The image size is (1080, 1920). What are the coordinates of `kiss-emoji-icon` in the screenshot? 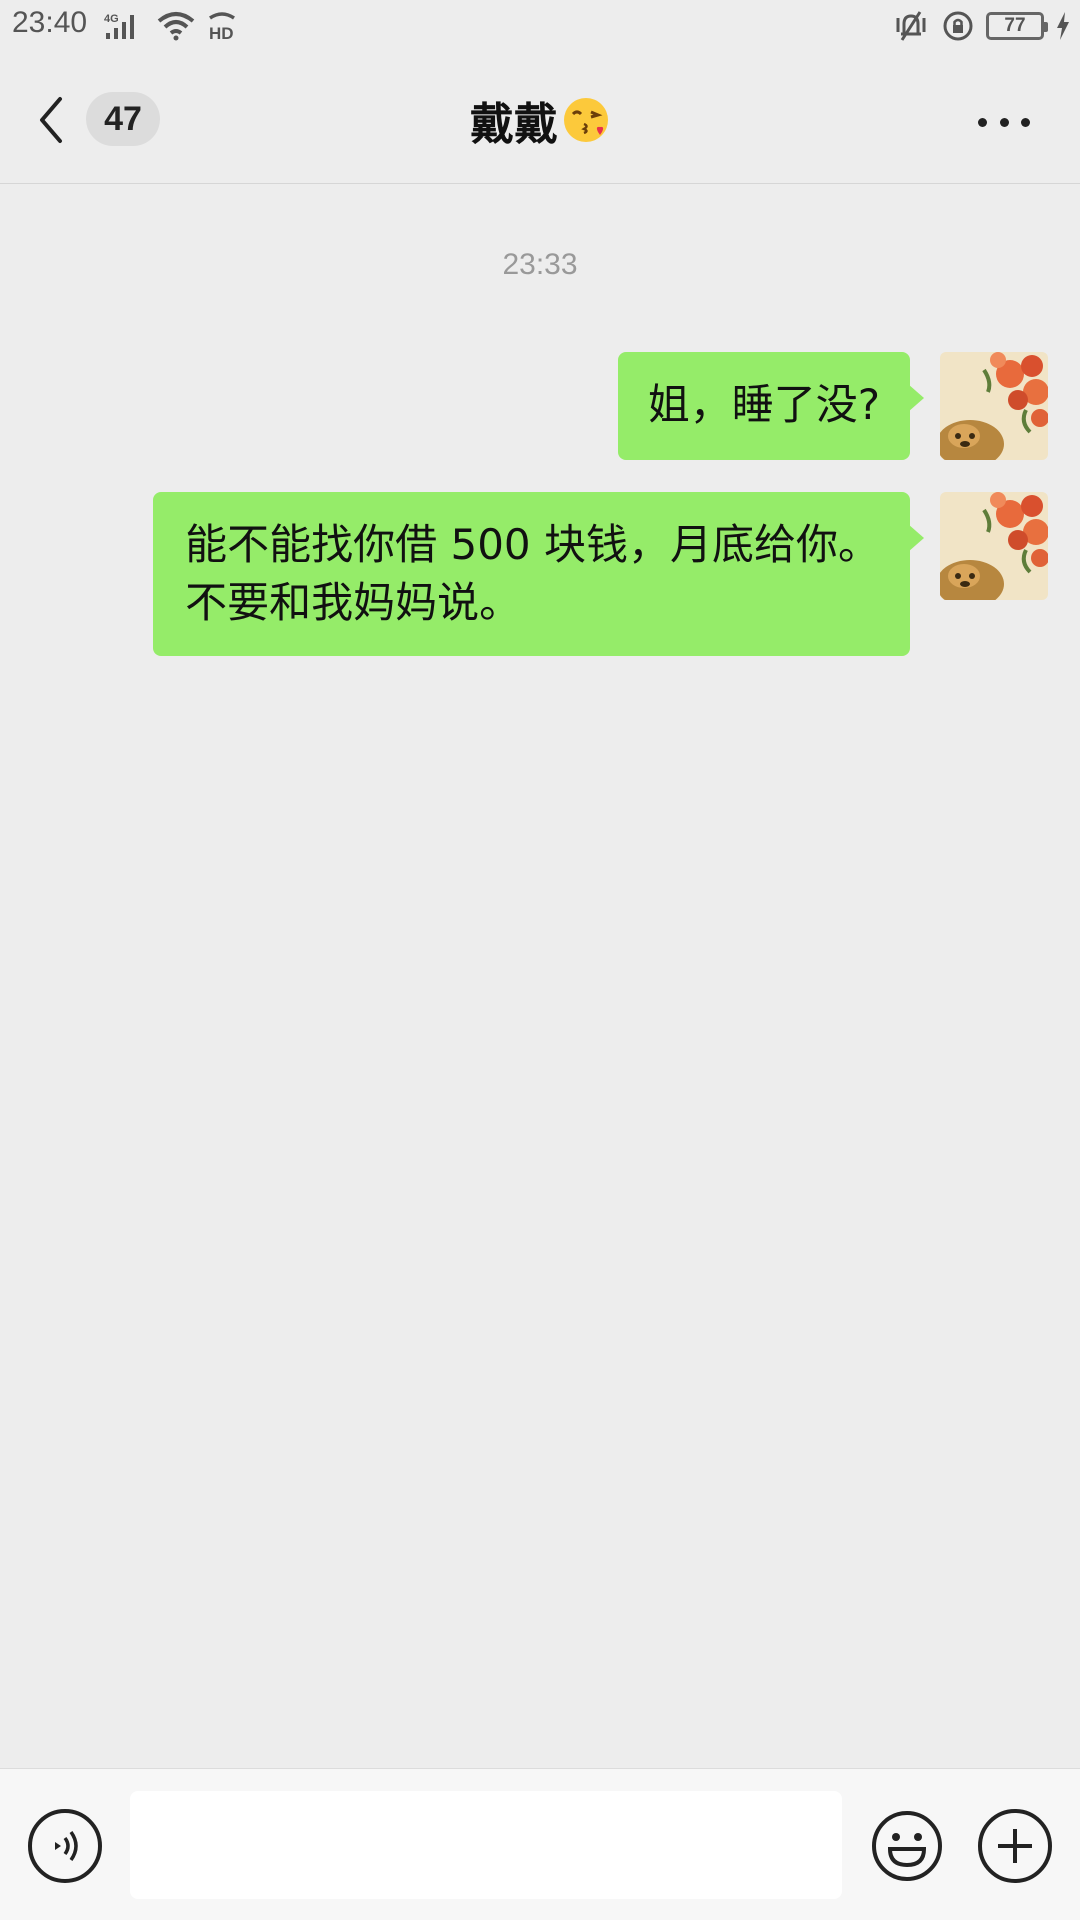 It's located at (586, 120).